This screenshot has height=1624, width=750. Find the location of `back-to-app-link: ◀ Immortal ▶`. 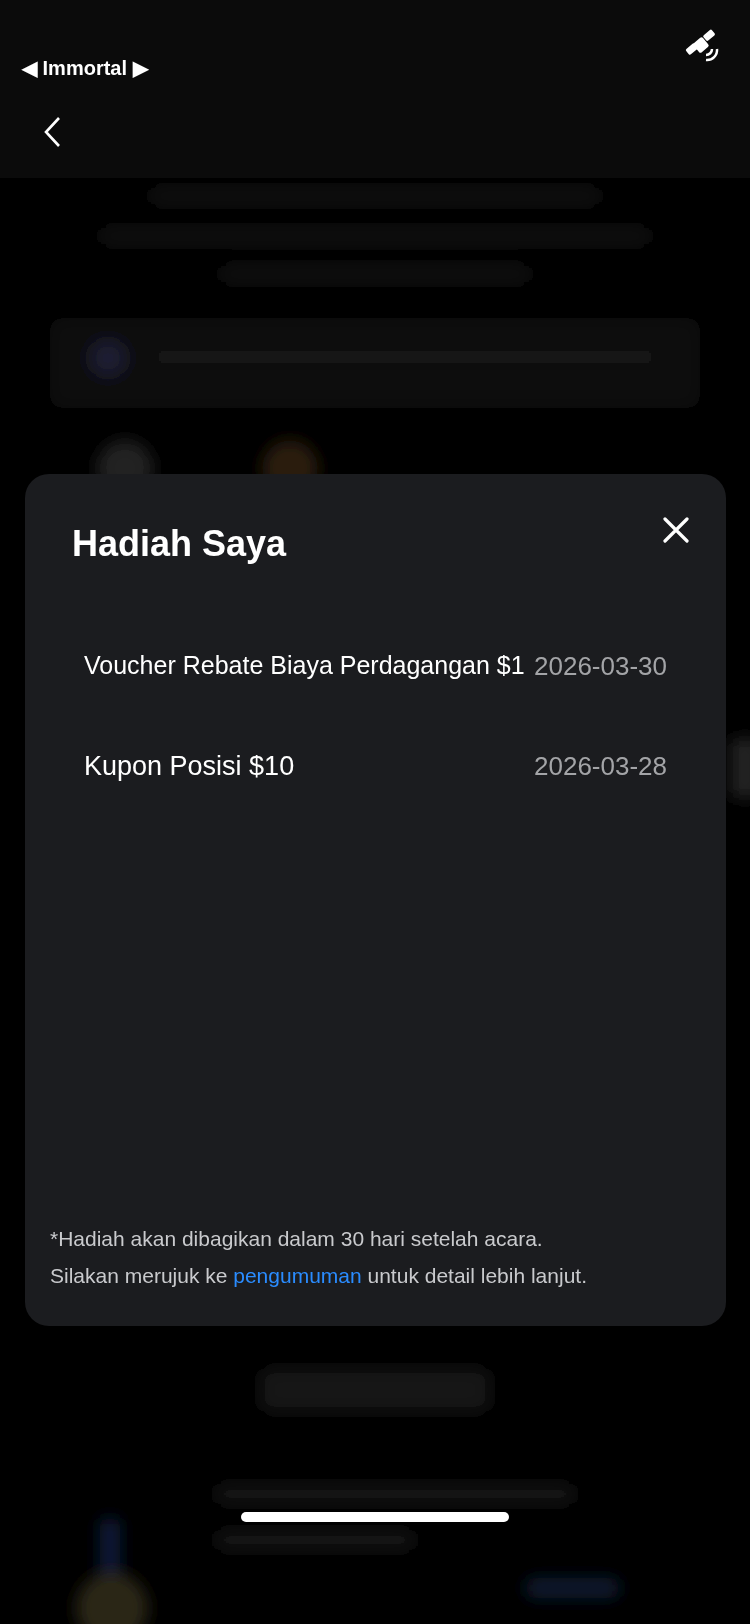

back-to-app-link: ◀ Immortal ▶ is located at coordinates (85, 68).